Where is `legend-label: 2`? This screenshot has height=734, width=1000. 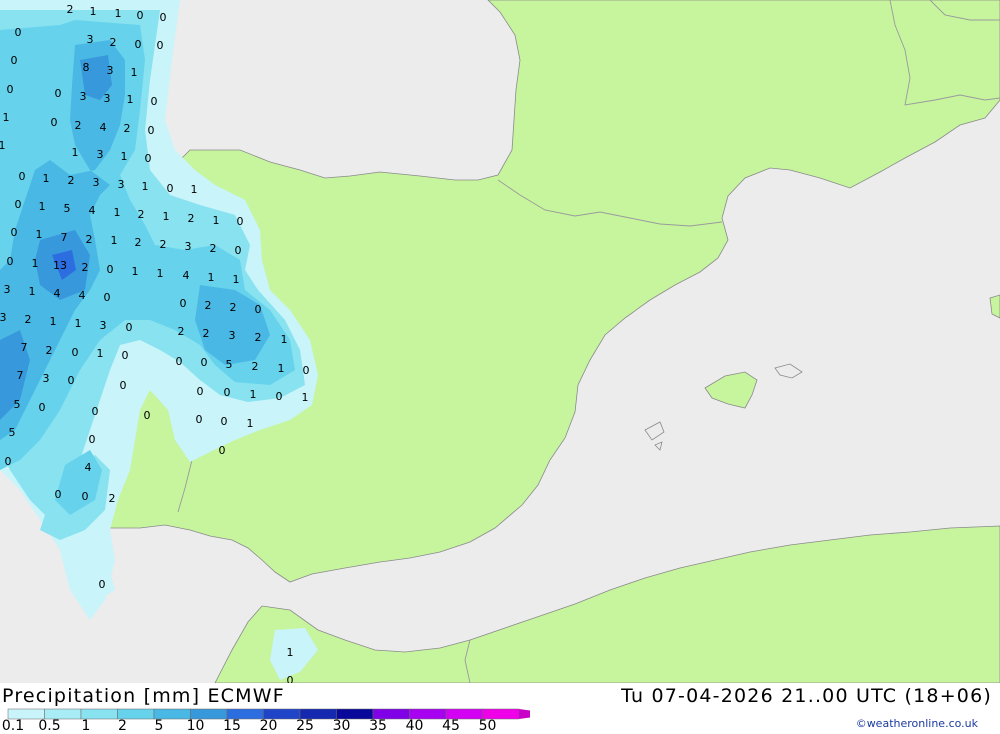 legend-label: 2 is located at coordinates (122, 726).